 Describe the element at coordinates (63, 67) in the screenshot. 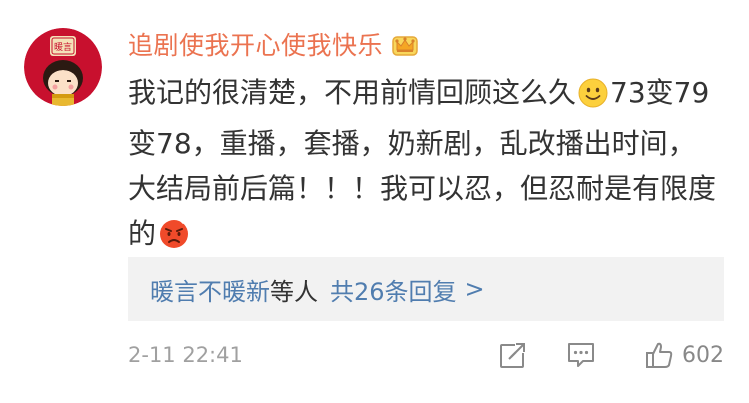

I see `avatar: 暖言 暖言` at that location.